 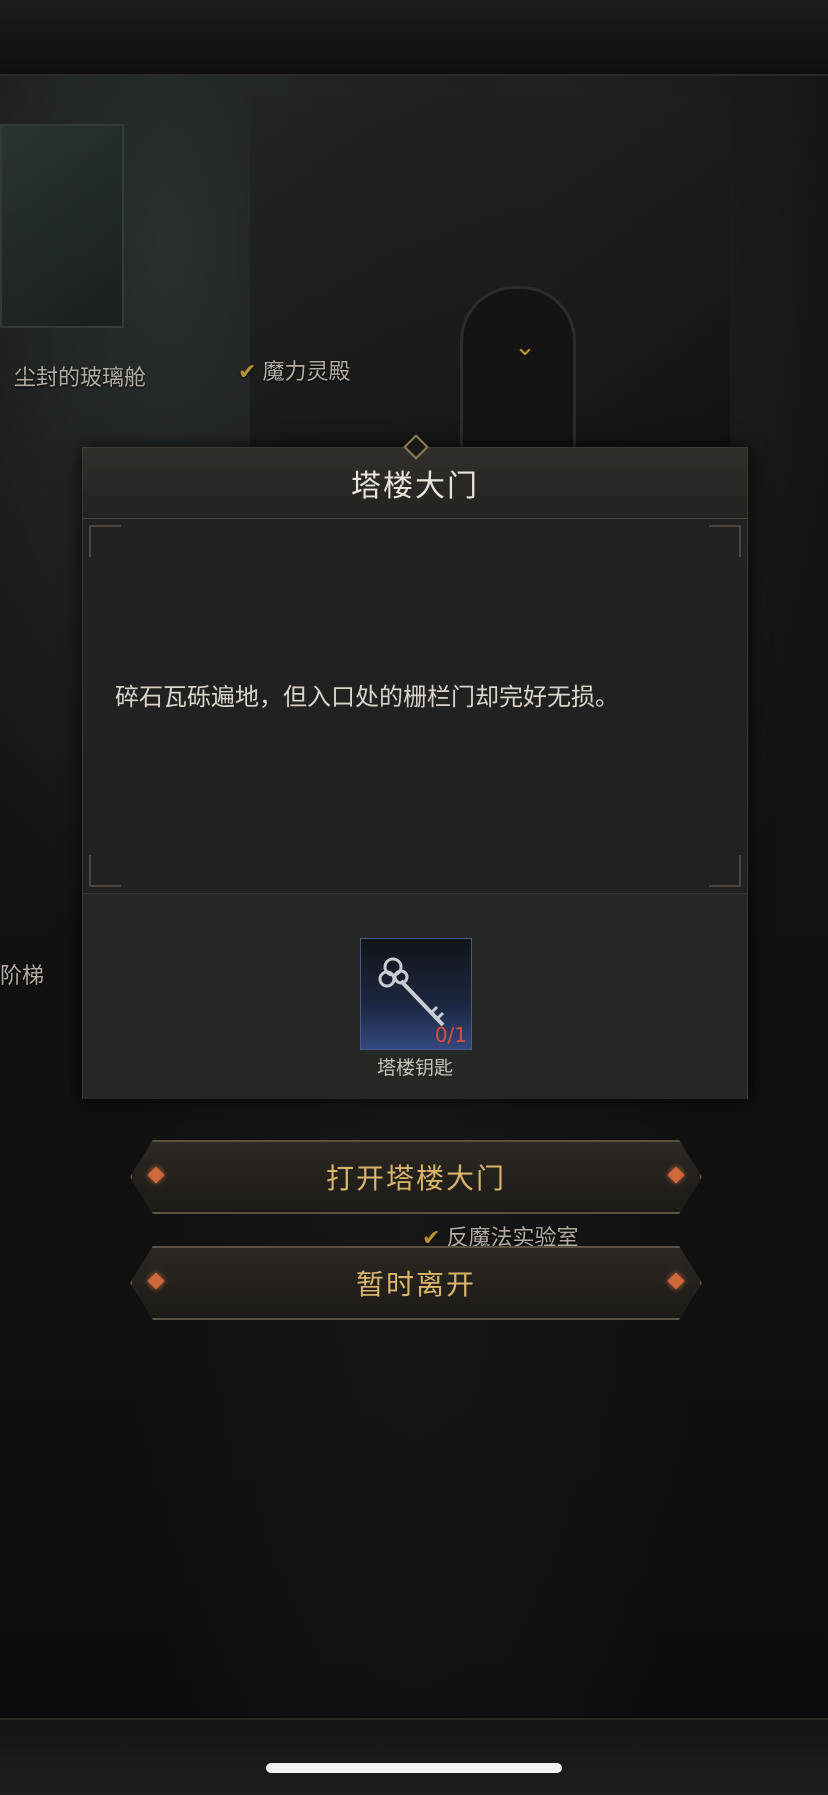 I want to click on map-label-magic-hall: ✔ 魔力灵殿, so click(x=294, y=370).